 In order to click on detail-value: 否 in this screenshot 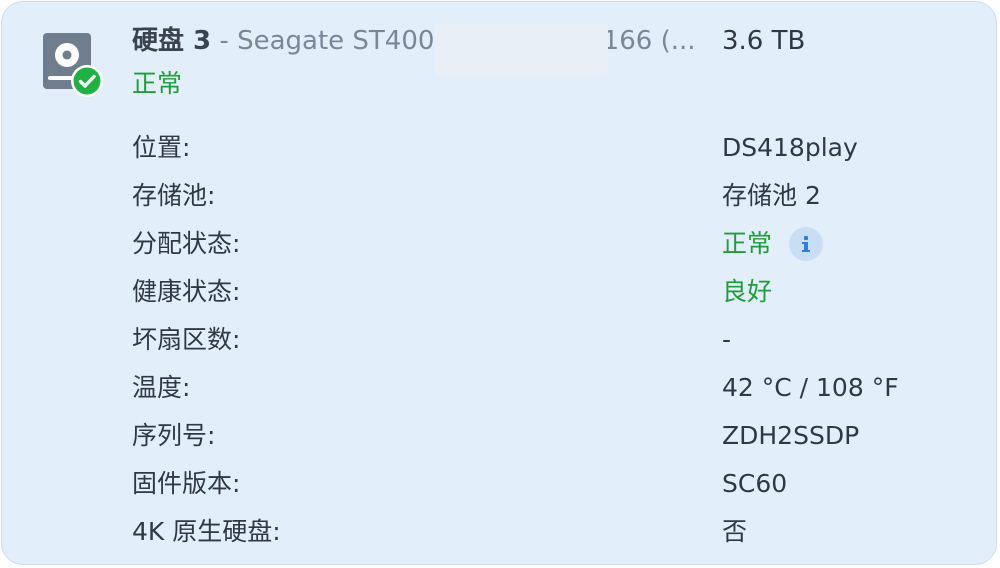, I will do `click(735, 531)`.